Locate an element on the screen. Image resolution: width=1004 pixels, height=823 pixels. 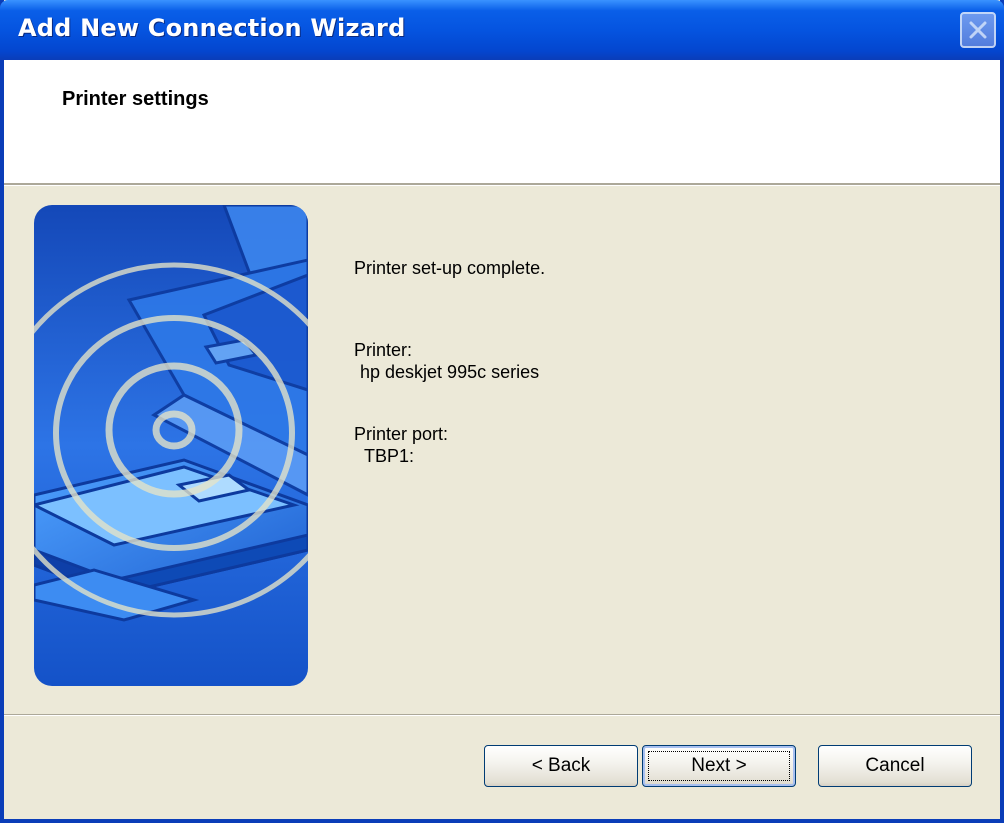
cancel-button: Cancel is located at coordinates (895, 766).